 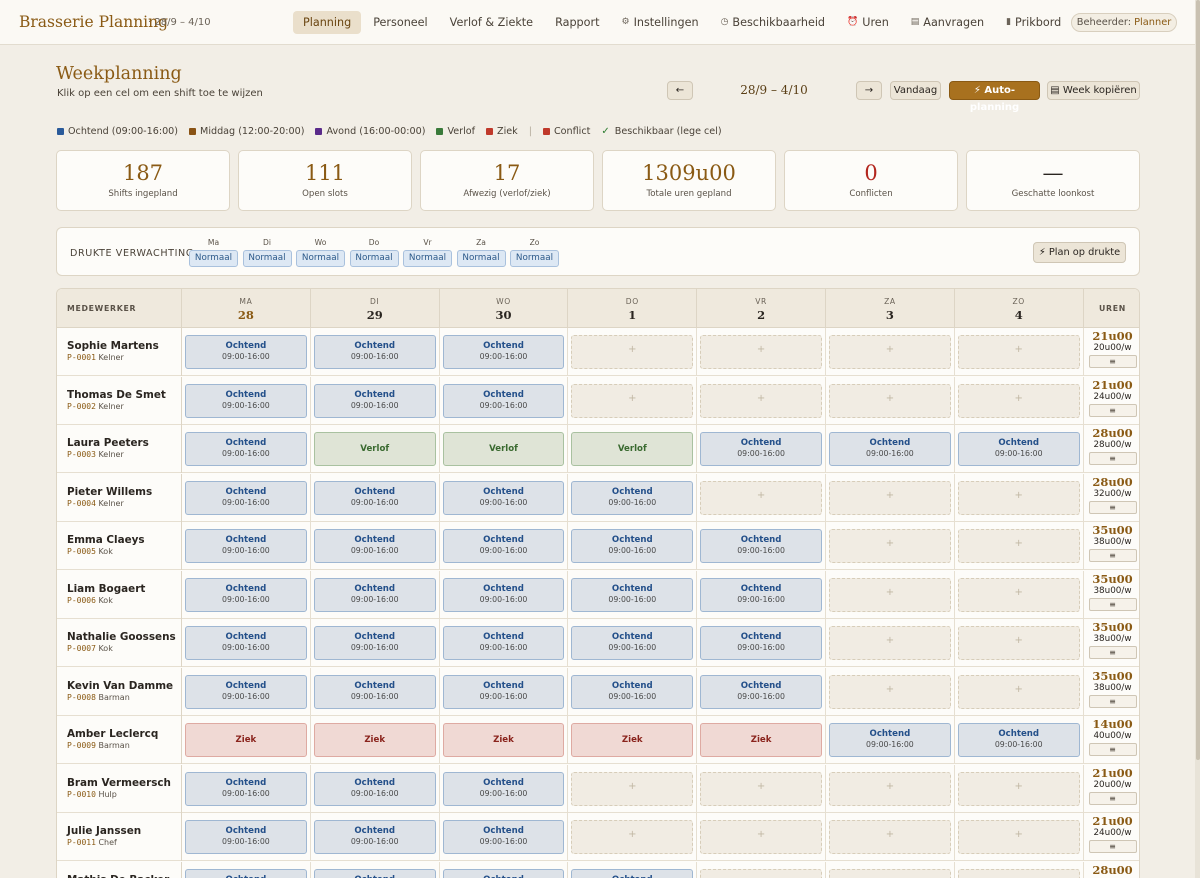 I want to click on employee-cell: Julie Janssen P-0011 Chef, so click(x=119, y=837).